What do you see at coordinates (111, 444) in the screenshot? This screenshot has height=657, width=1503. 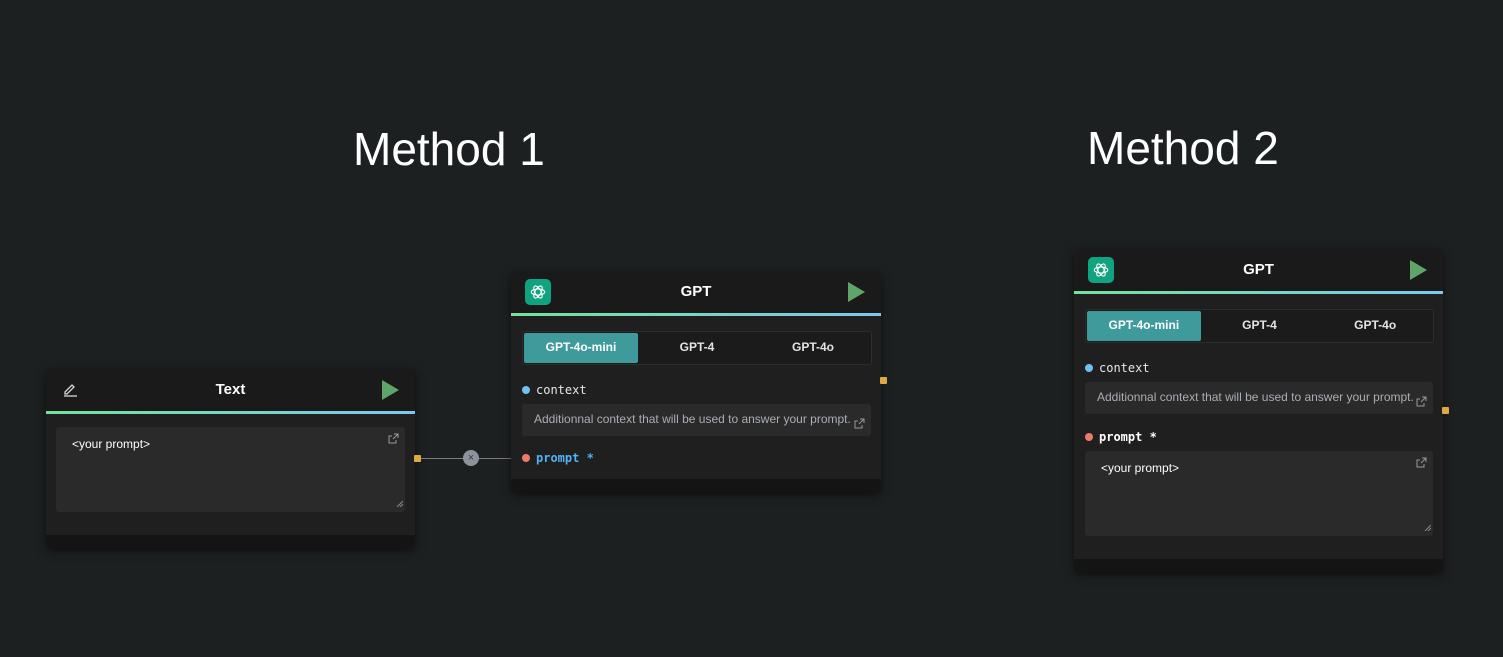 I see `text-prompt-value: <your prompt>` at bounding box center [111, 444].